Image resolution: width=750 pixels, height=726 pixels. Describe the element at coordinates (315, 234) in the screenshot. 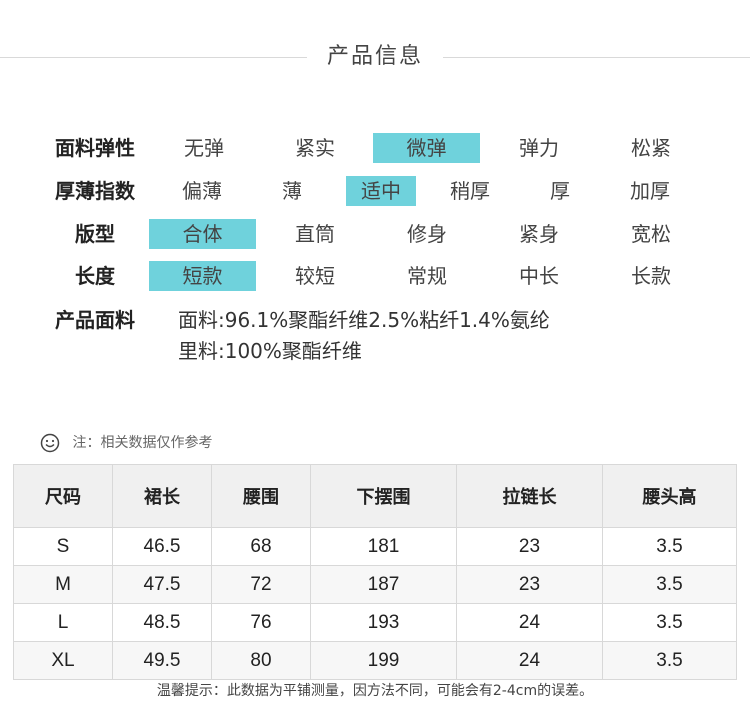

I see `attr-option: 直筒` at that location.